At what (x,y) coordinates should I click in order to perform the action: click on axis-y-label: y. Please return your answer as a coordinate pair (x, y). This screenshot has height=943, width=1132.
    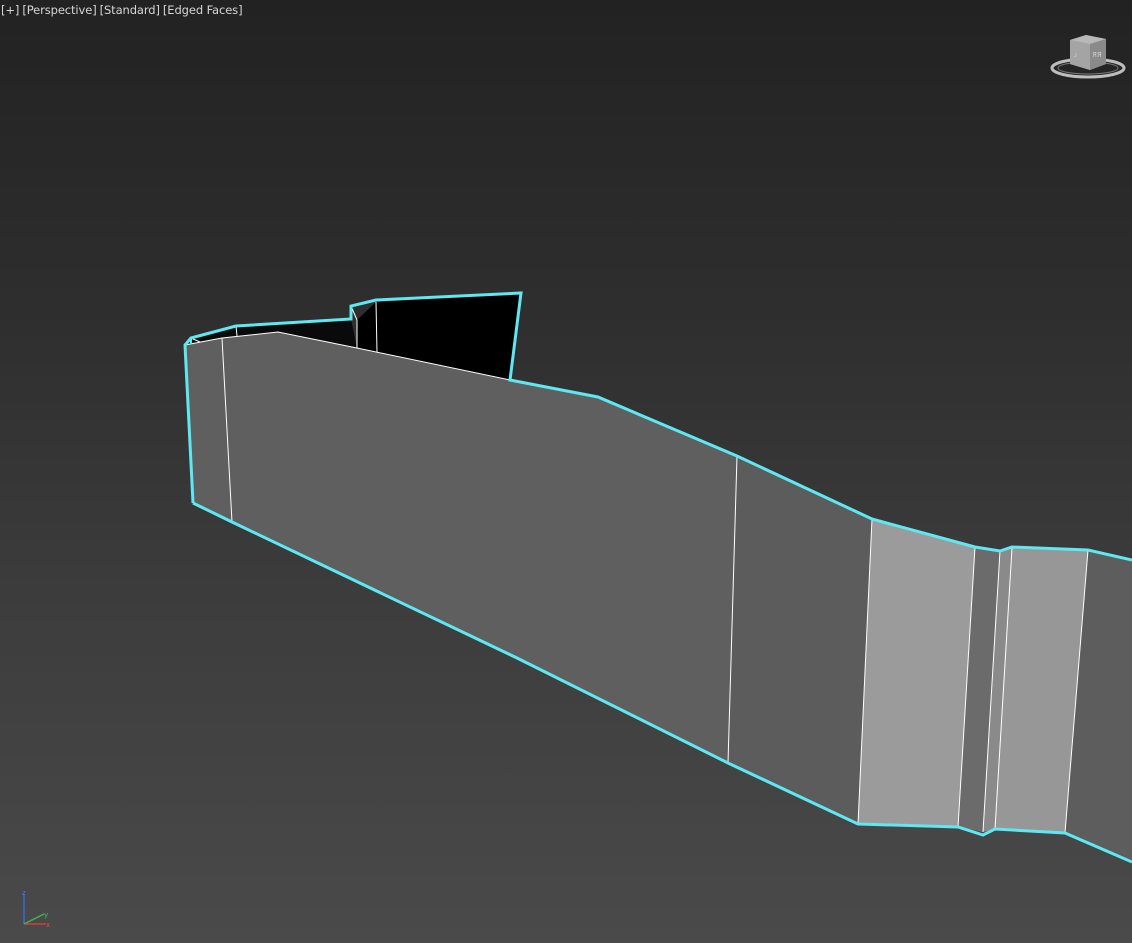
    Looking at the image, I should click on (46, 915).